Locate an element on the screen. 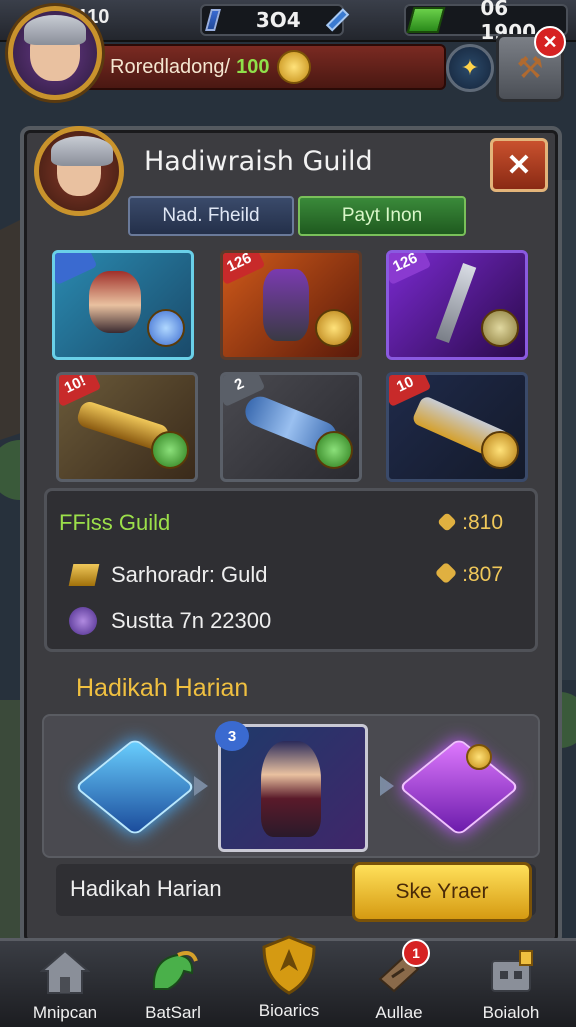 This screenshot has width=576, height=1027. nav-item-batsarl: BatSarl is located at coordinates (173, 984).